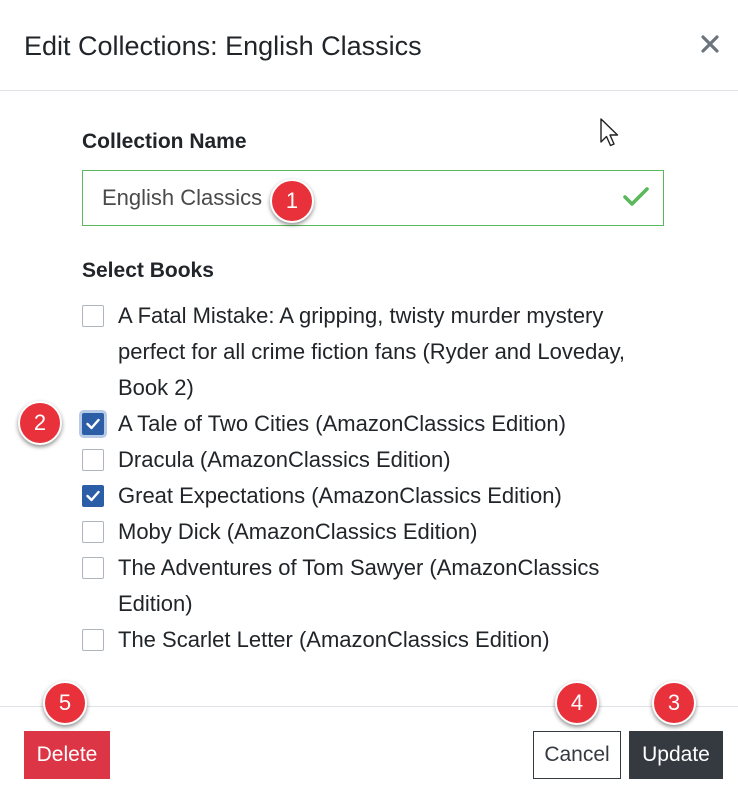 The height and width of the screenshot is (800, 738). What do you see at coordinates (577, 755) in the screenshot?
I see `cancel-button: Cancel` at bounding box center [577, 755].